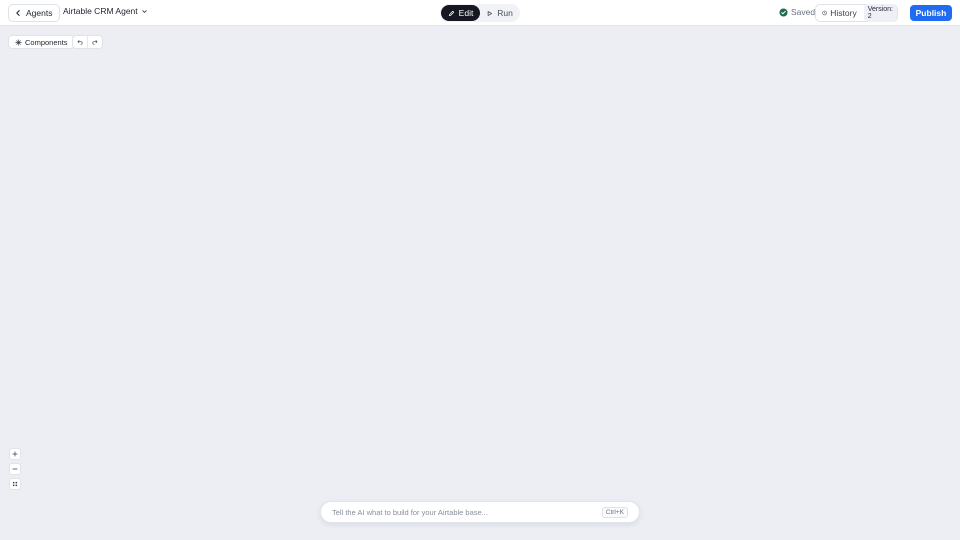  I want to click on ai-prompt-input, so click(467, 512).